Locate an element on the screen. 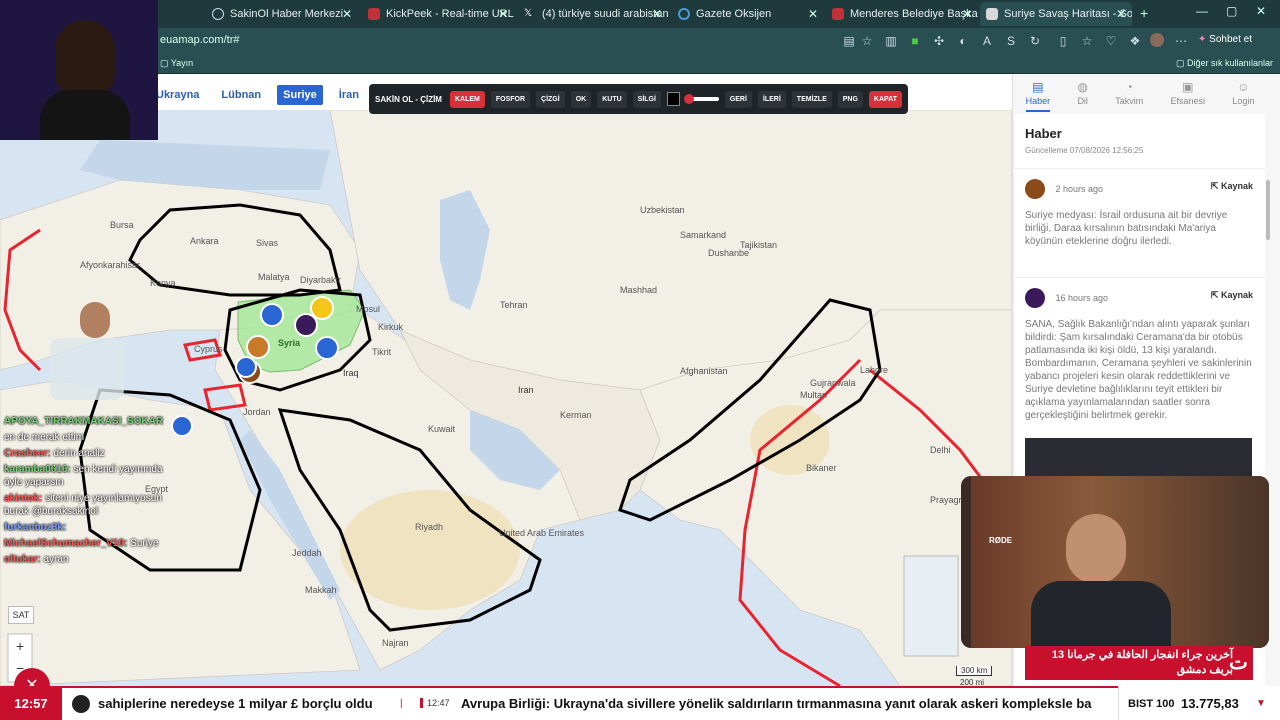  news-icon is located at coordinates (838, 14).